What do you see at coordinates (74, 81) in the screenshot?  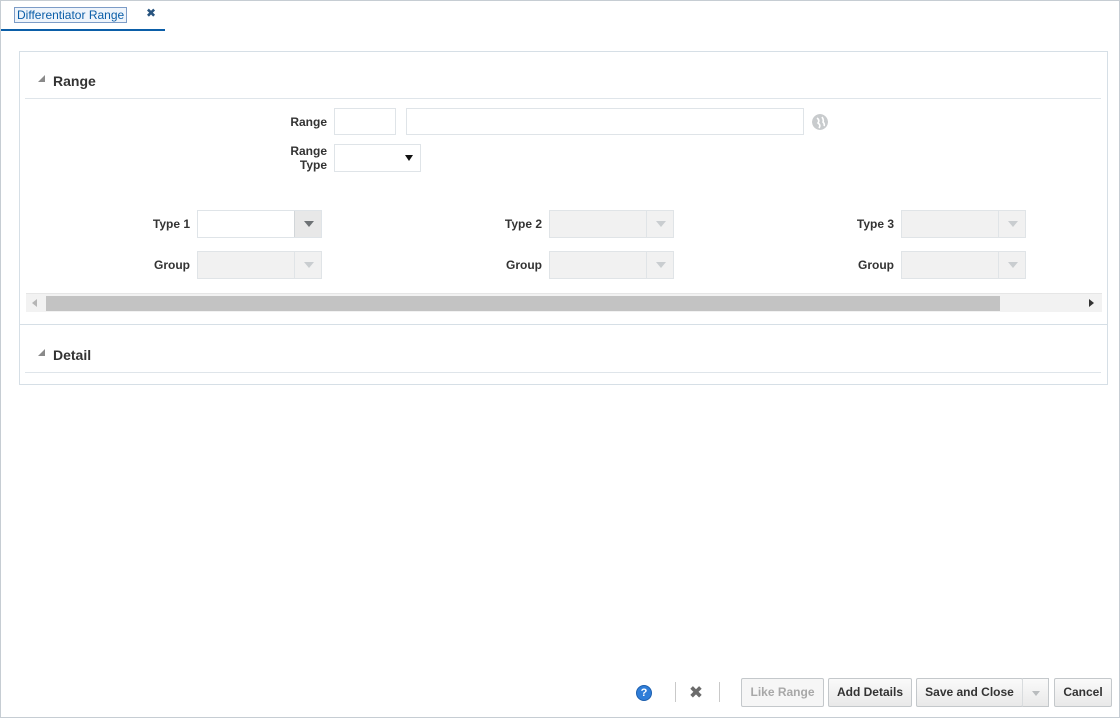 I see `range-section-title: Range` at bounding box center [74, 81].